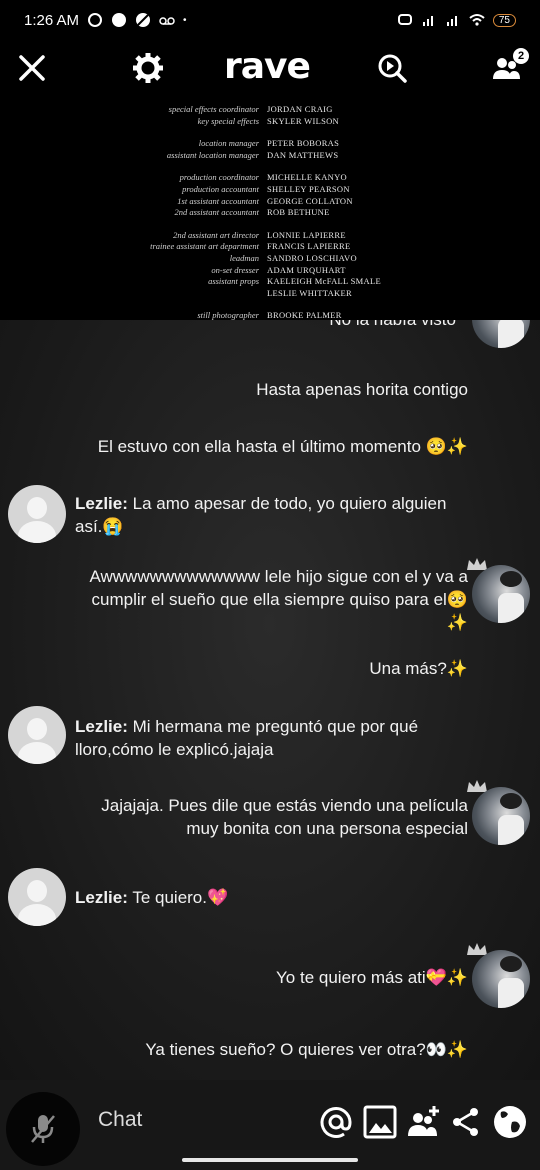  Describe the element at coordinates (270, 110) in the screenshot. I see `credit-row: special effects coordinator JORDAN CRAIG` at that location.